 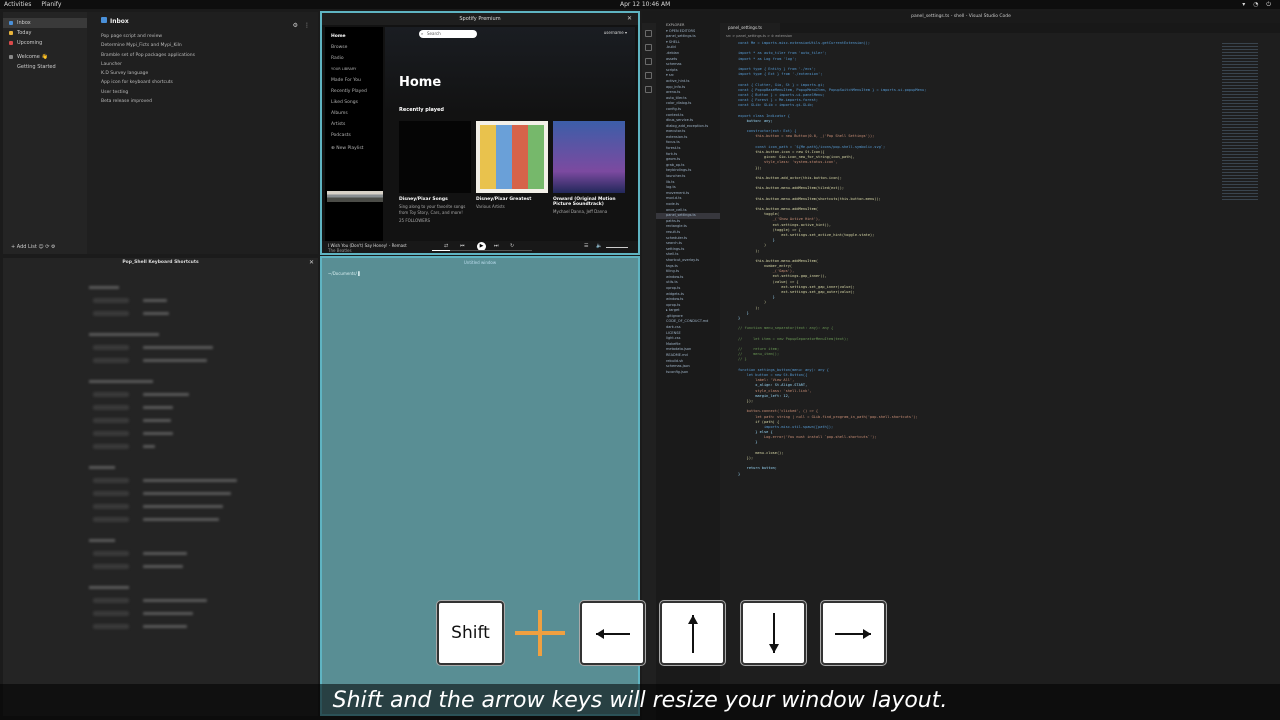 What do you see at coordinates (11, 33) in the screenshot?
I see `today-icon` at bounding box center [11, 33].